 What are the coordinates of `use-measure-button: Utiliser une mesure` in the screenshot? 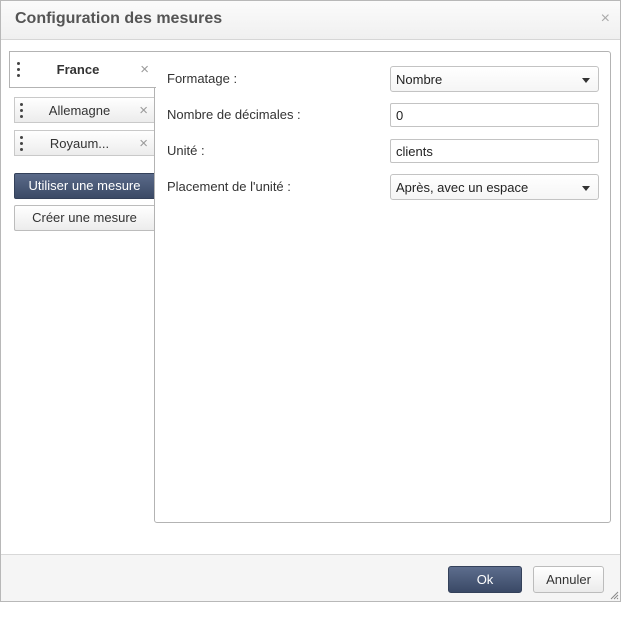 It's located at (84, 186).